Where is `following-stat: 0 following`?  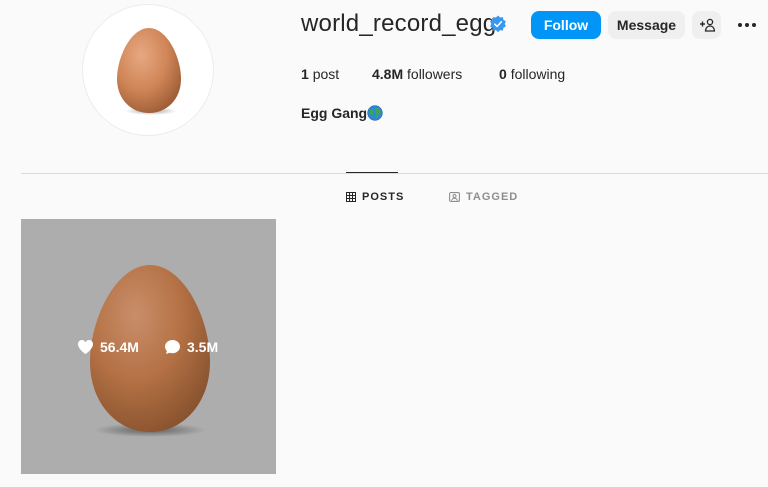
following-stat: 0 following is located at coordinates (532, 74).